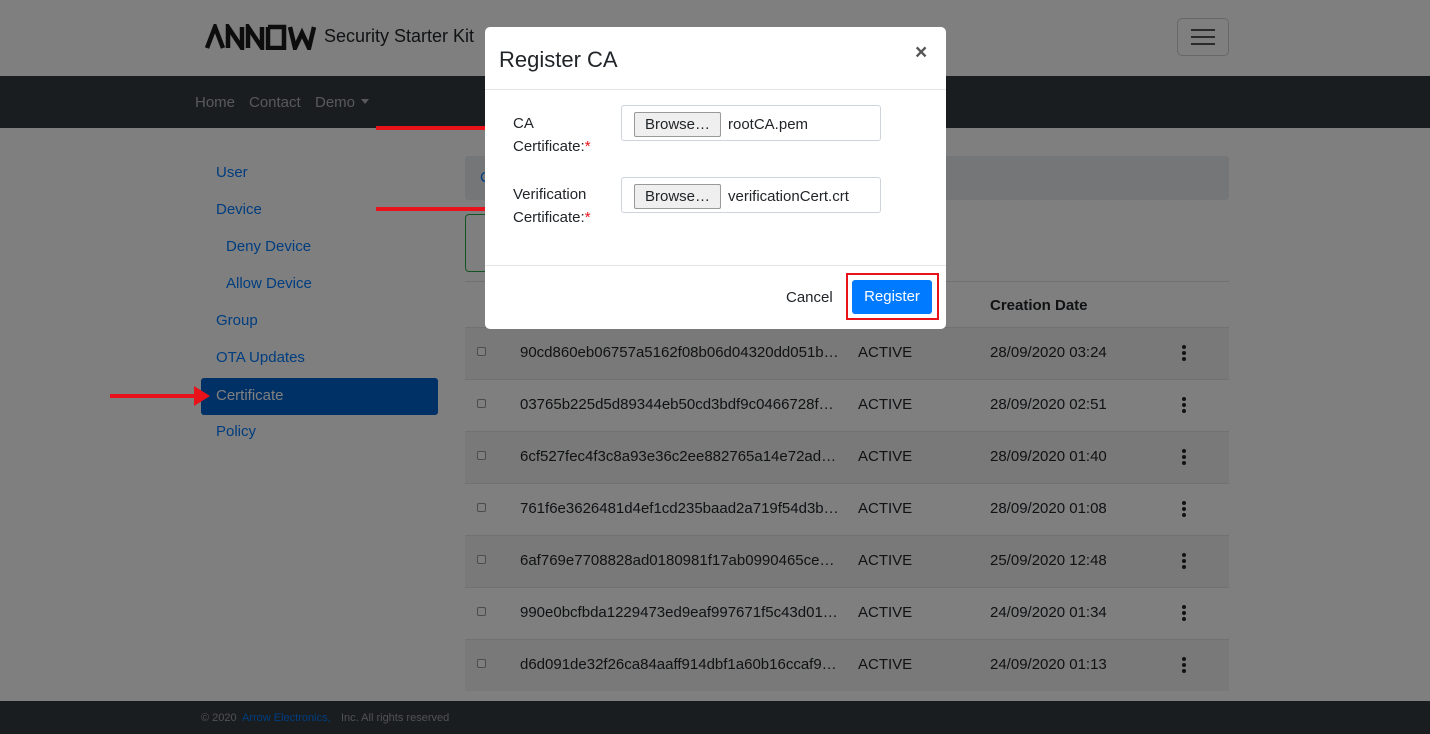  What do you see at coordinates (549, 135) in the screenshot?
I see `ca-certificate-label-text: CA Certificate:` at bounding box center [549, 135].